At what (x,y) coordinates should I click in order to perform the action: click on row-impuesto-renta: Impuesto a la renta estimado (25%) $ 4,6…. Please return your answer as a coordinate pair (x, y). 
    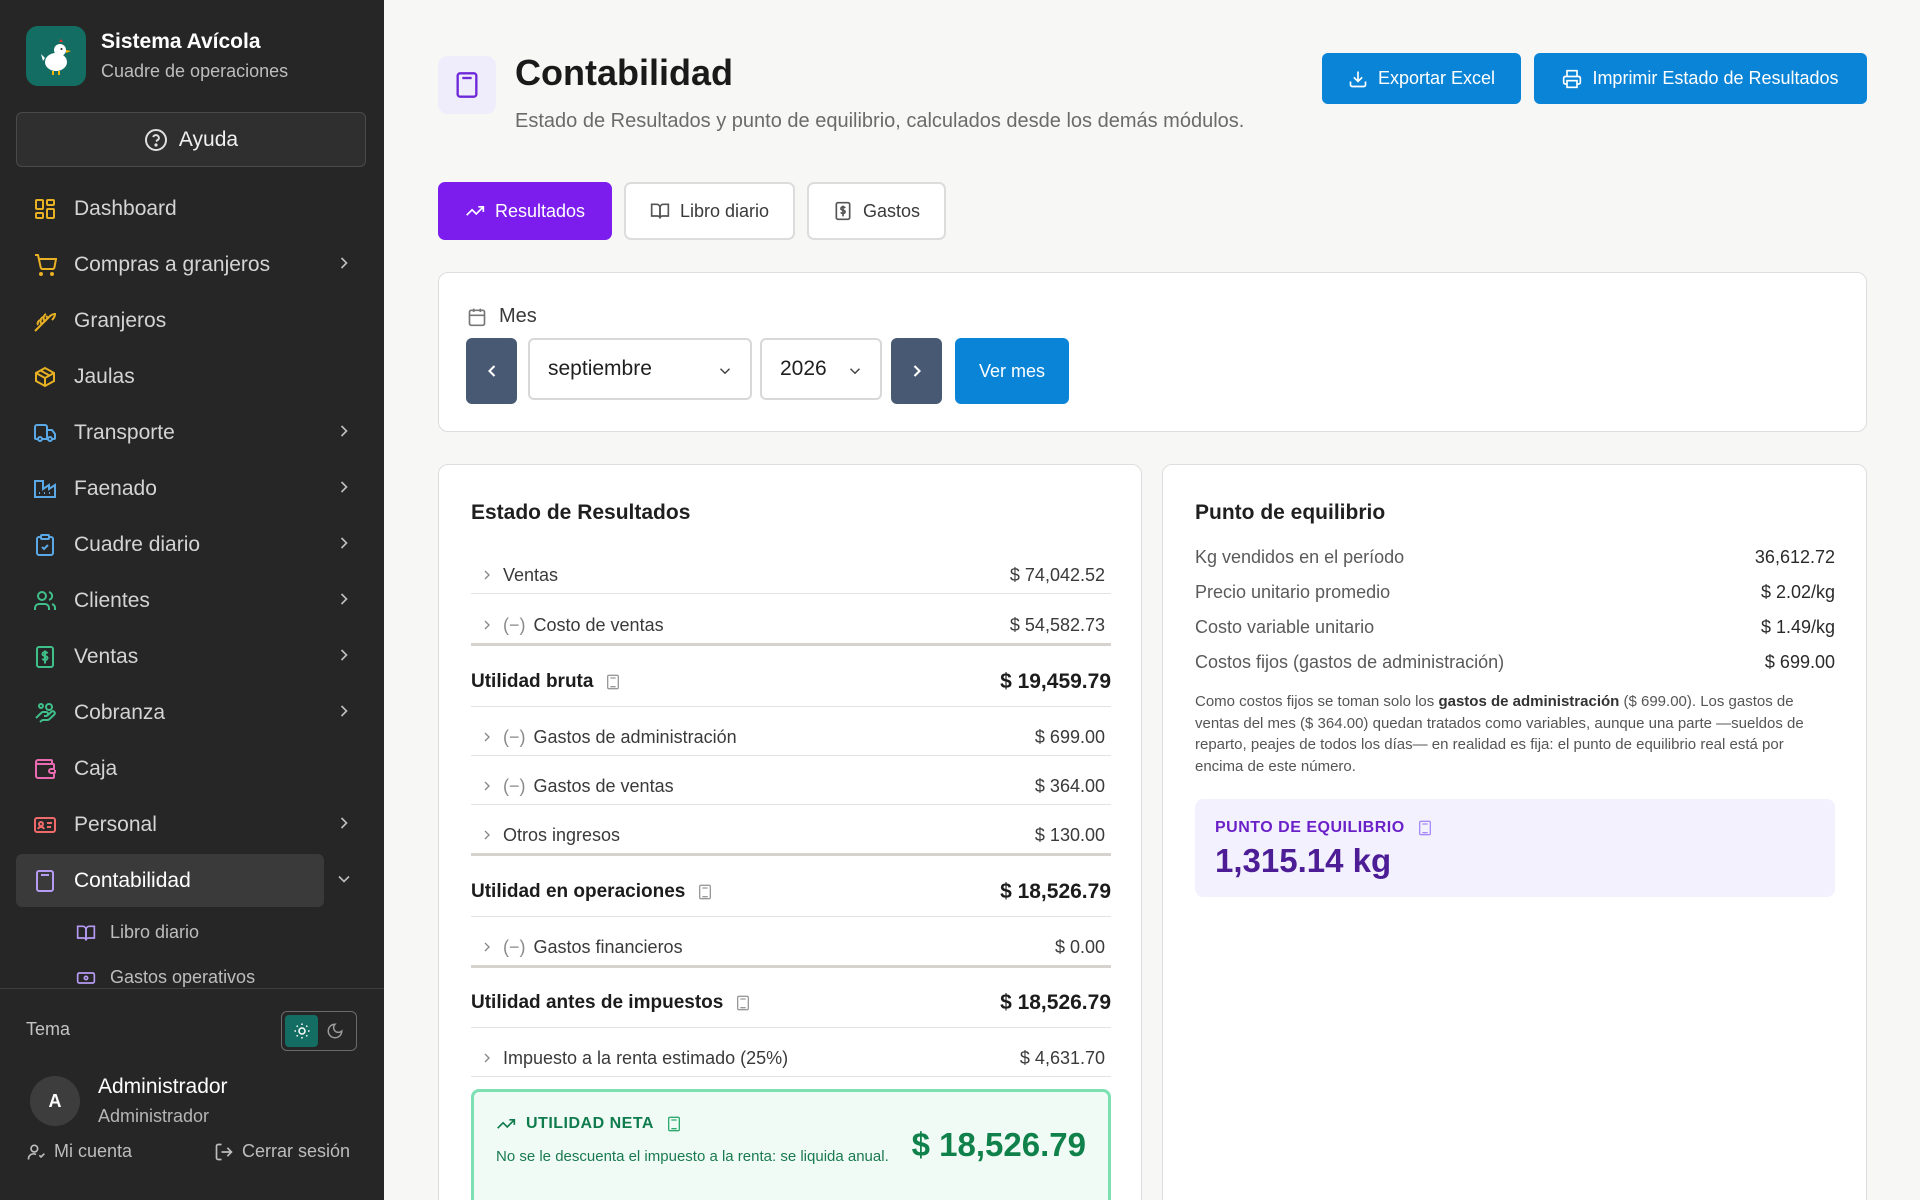
    Looking at the image, I should click on (791, 1058).